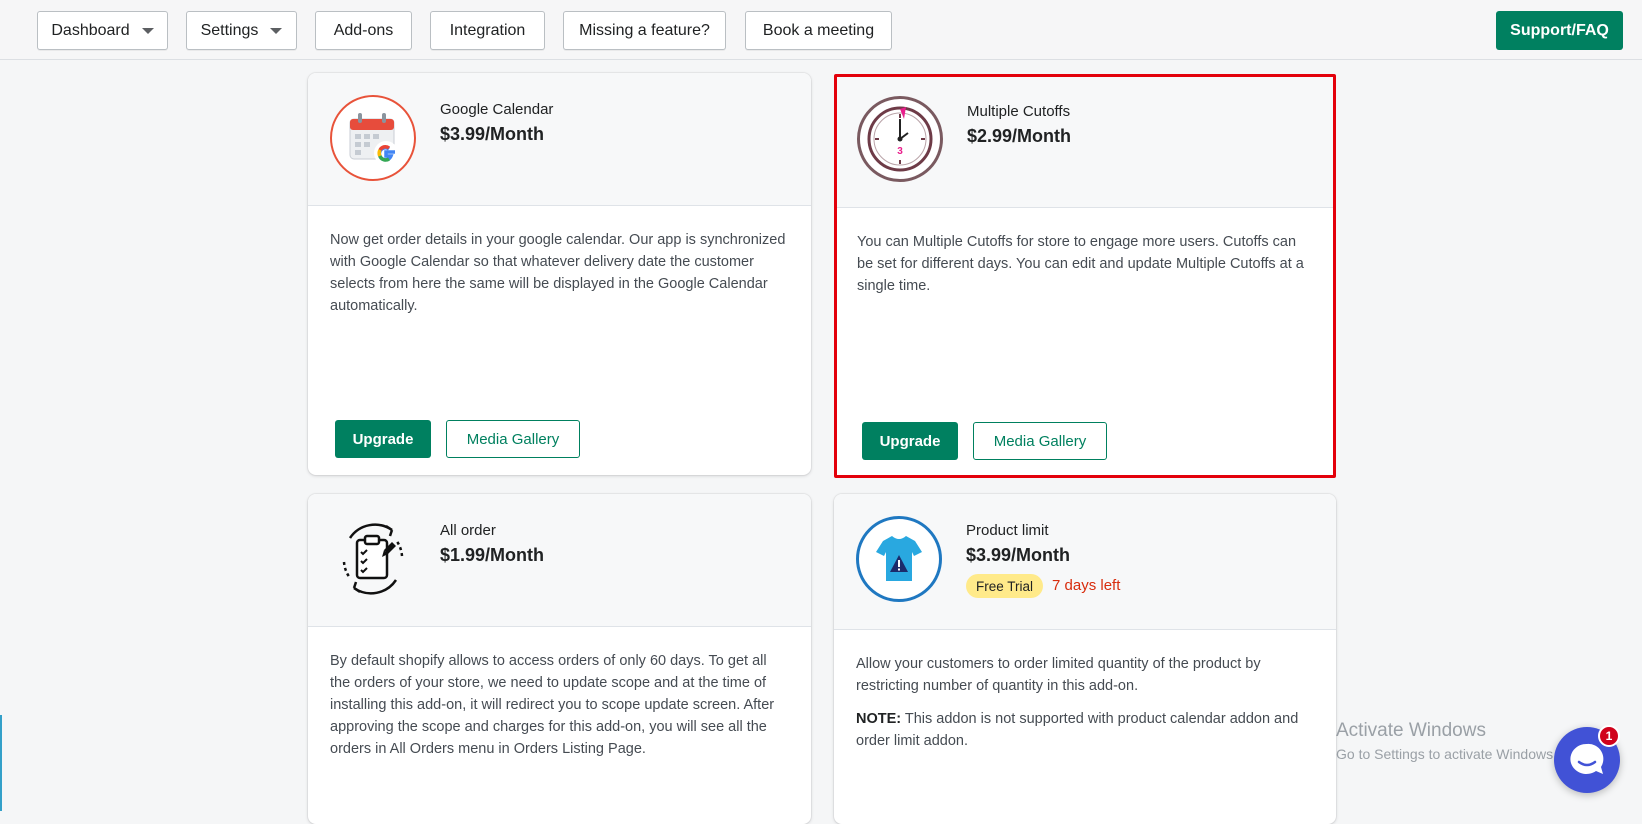 The image size is (1642, 824). What do you see at coordinates (373, 138) in the screenshot?
I see `google-calendar-icon` at bounding box center [373, 138].